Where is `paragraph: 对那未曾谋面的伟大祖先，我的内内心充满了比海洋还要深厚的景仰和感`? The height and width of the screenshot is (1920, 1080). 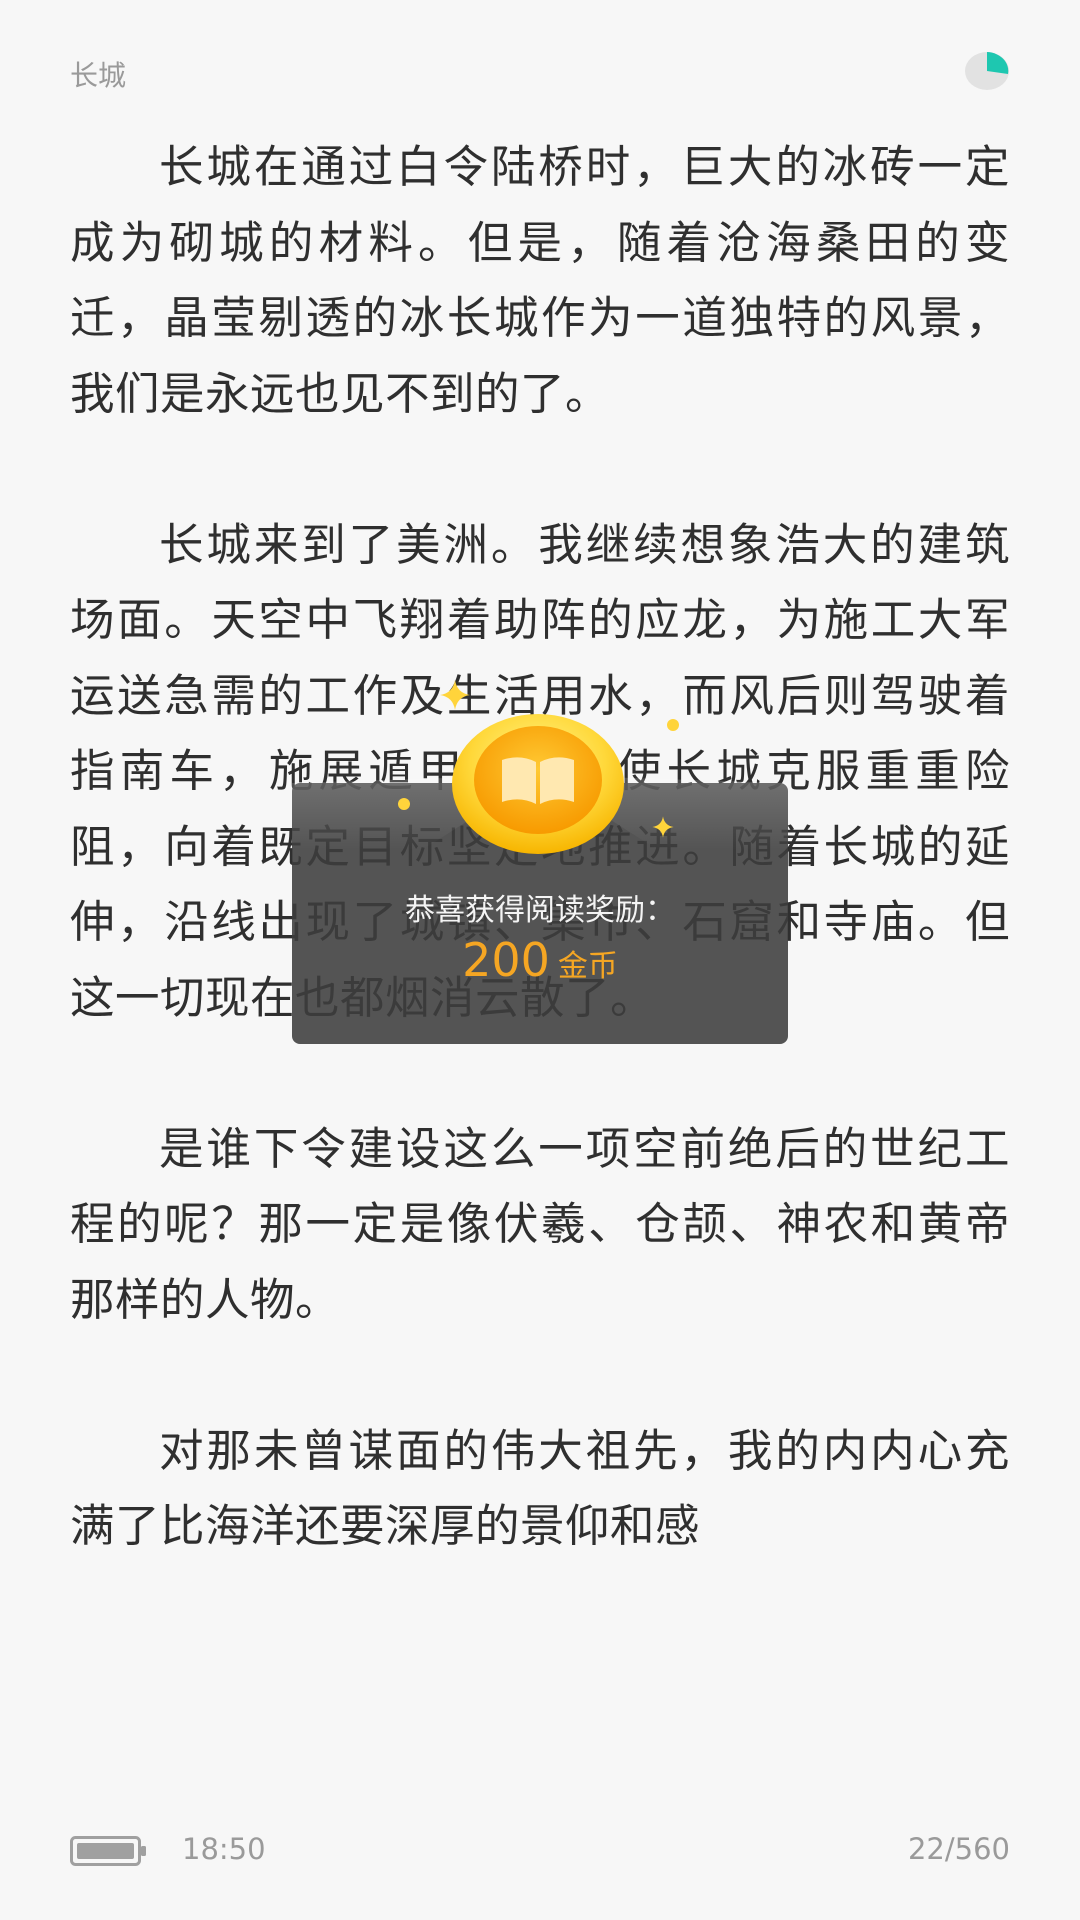 paragraph: 对那未曾谋面的伟大祖先，我的内内心充满了比海洋还要深厚的景仰和感 is located at coordinates (540, 1489).